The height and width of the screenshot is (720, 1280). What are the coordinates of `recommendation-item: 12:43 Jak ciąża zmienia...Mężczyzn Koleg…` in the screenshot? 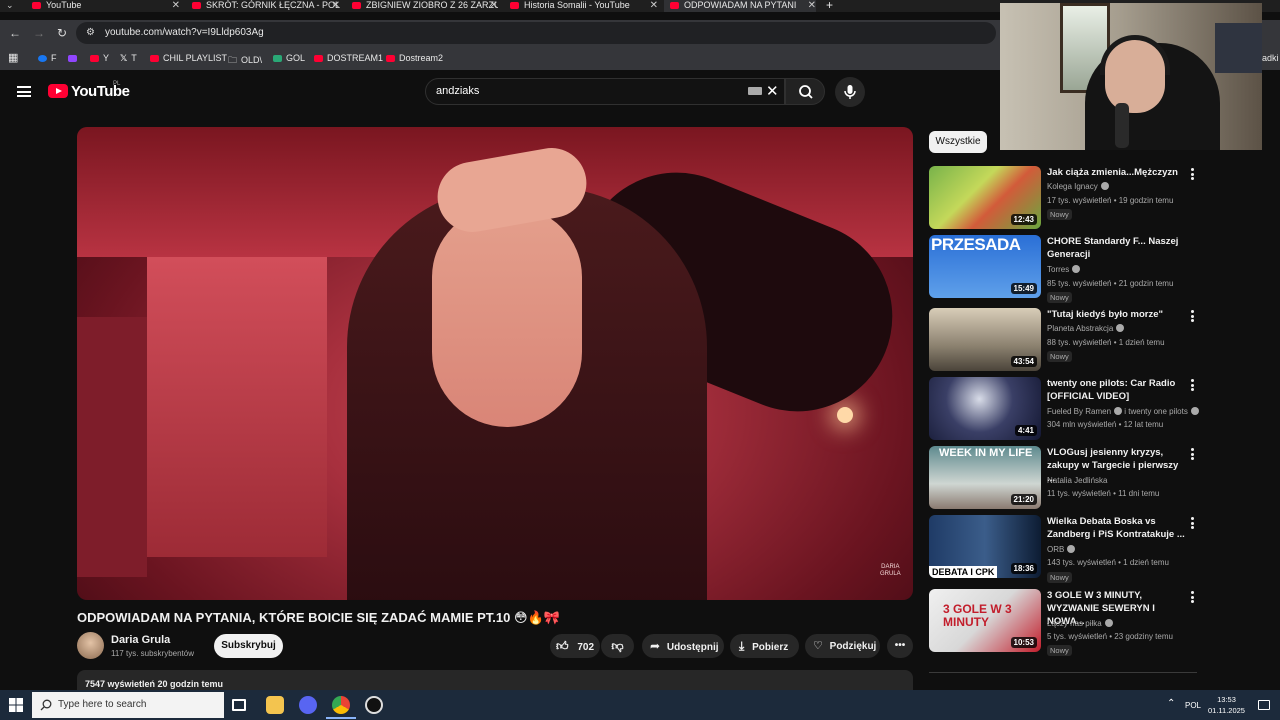 It's located at (1064, 198).